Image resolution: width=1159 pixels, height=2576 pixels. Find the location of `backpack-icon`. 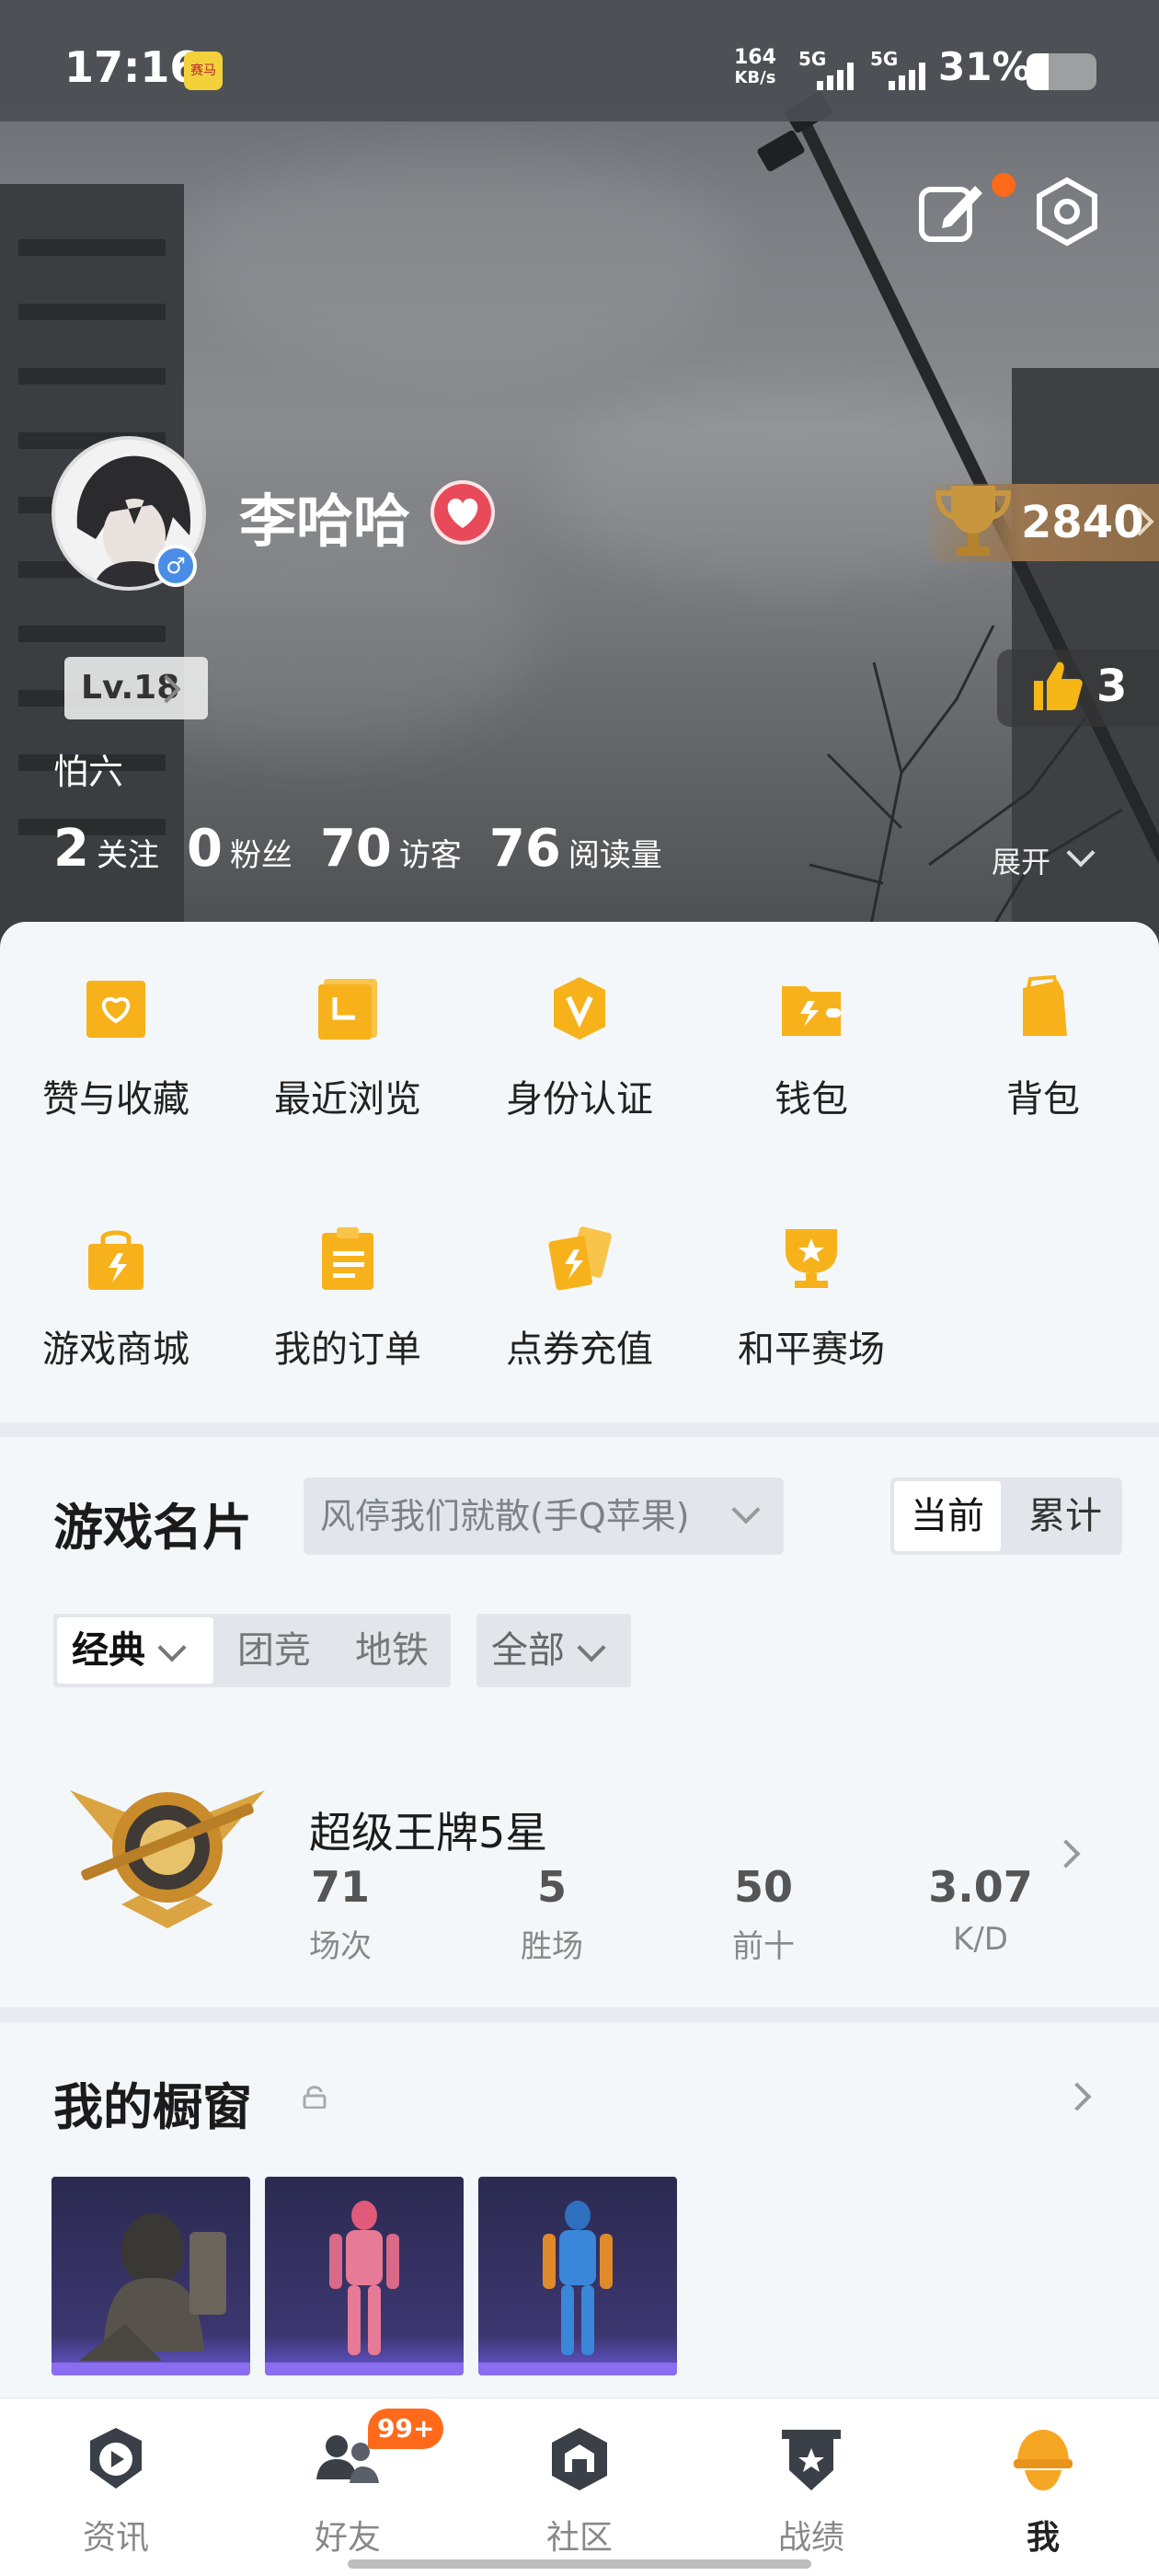

backpack-icon is located at coordinates (1045, 1005).